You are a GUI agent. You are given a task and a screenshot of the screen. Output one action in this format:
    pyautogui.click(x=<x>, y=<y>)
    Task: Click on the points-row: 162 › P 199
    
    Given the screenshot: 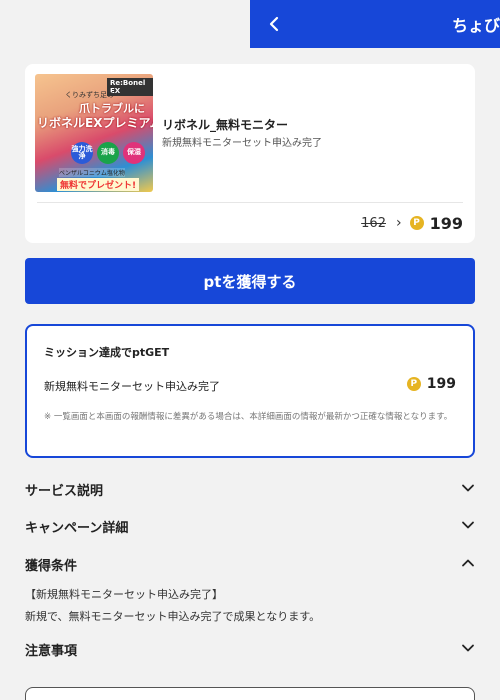 What is the action you would take?
    pyautogui.click(x=412, y=223)
    